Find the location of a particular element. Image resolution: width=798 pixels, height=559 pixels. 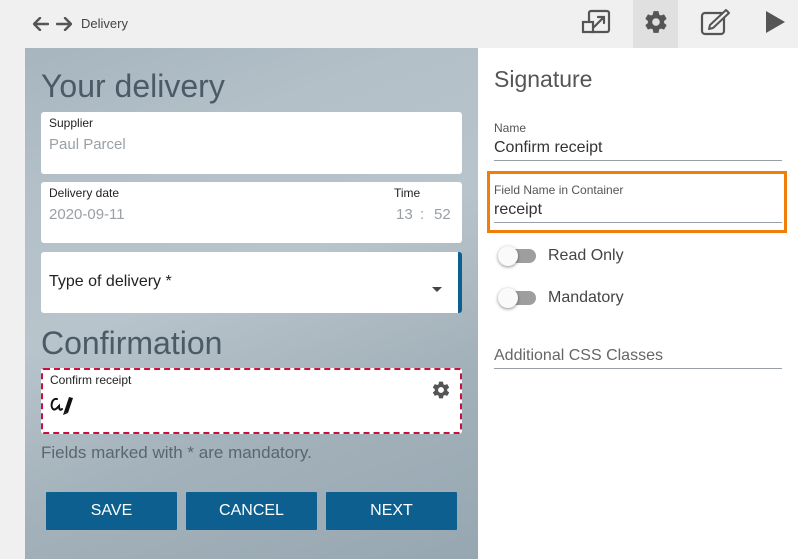

top-toolbar: Delivery is located at coordinates (399, 24).